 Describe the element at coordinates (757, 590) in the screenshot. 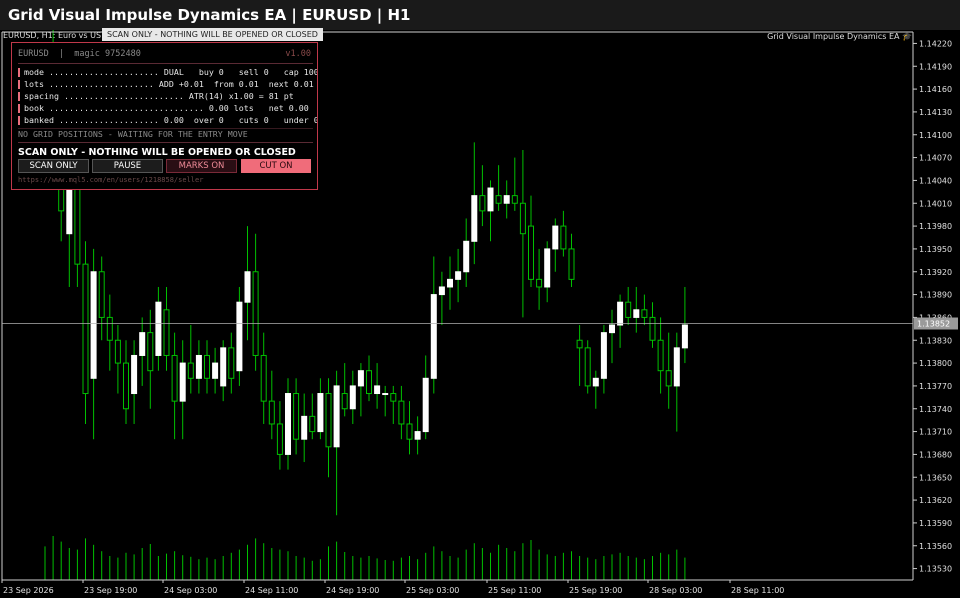

I see `time-tick-label: 28 Sep 11:00` at that location.